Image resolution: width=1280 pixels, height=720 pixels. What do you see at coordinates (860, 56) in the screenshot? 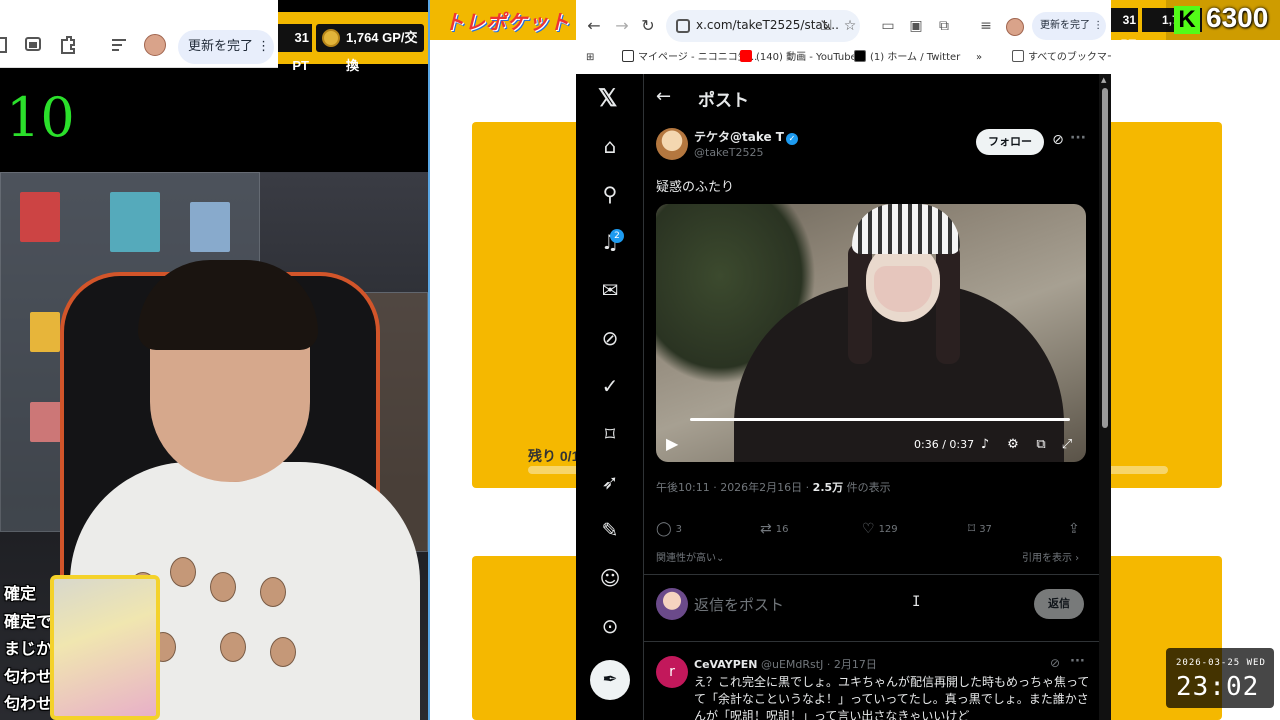
I see `x-icon` at bounding box center [860, 56].